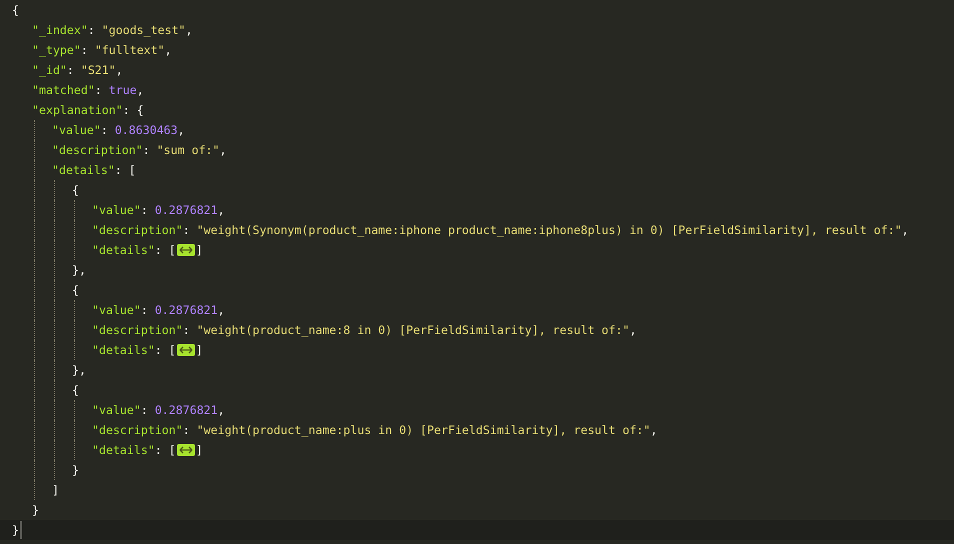 The height and width of the screenshot is (544, 954). I want to click on number-value: 0.8630463, so click(146, 130).